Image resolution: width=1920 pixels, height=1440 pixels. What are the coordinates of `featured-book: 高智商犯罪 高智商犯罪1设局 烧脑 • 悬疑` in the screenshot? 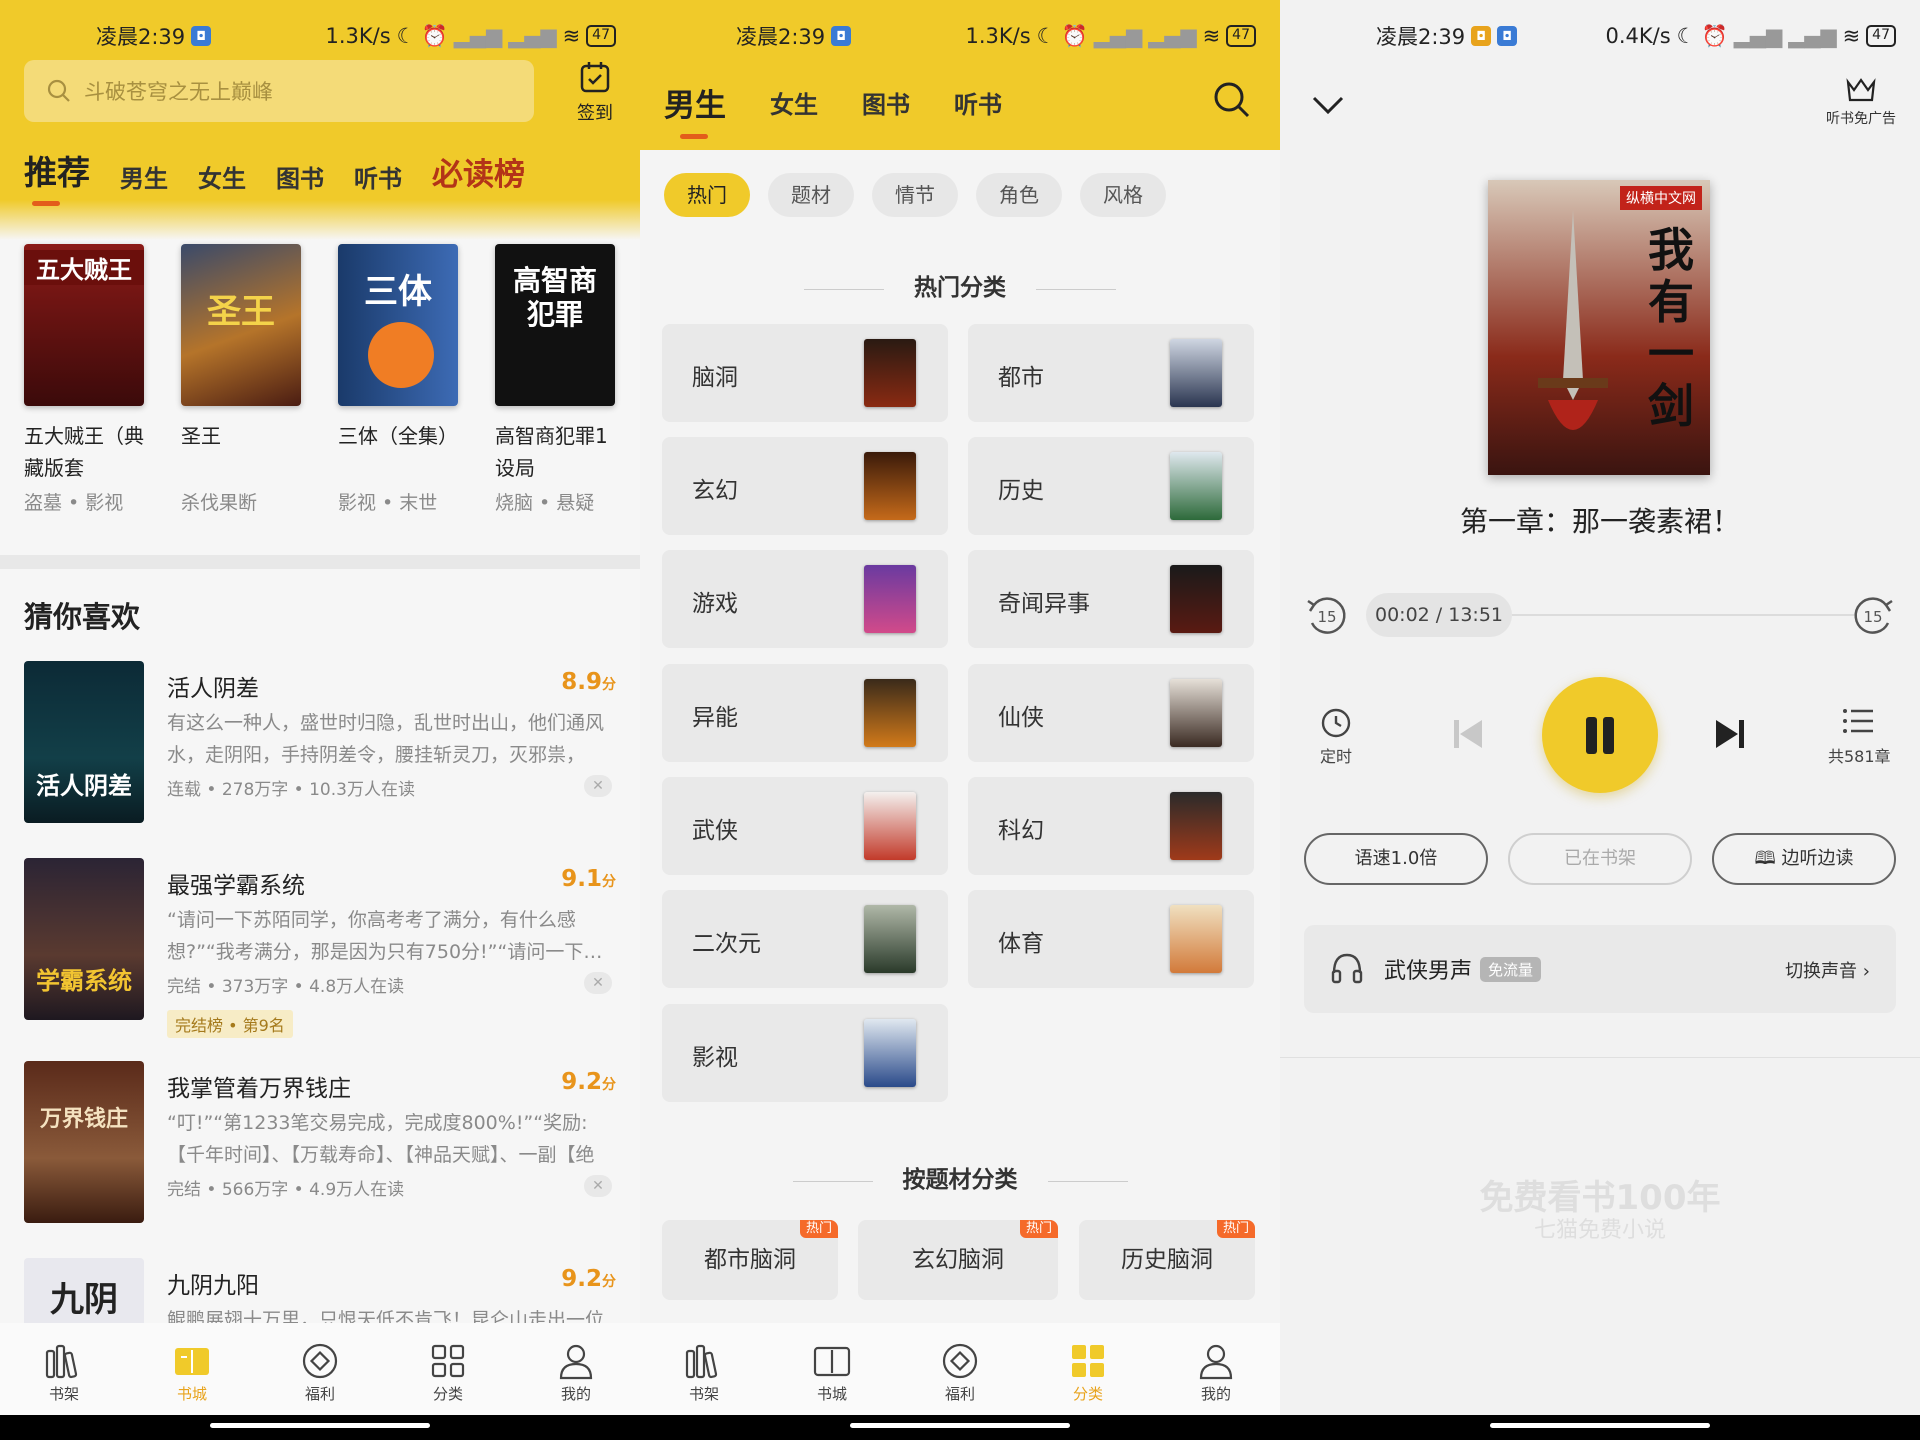 It's located at (555, 379).